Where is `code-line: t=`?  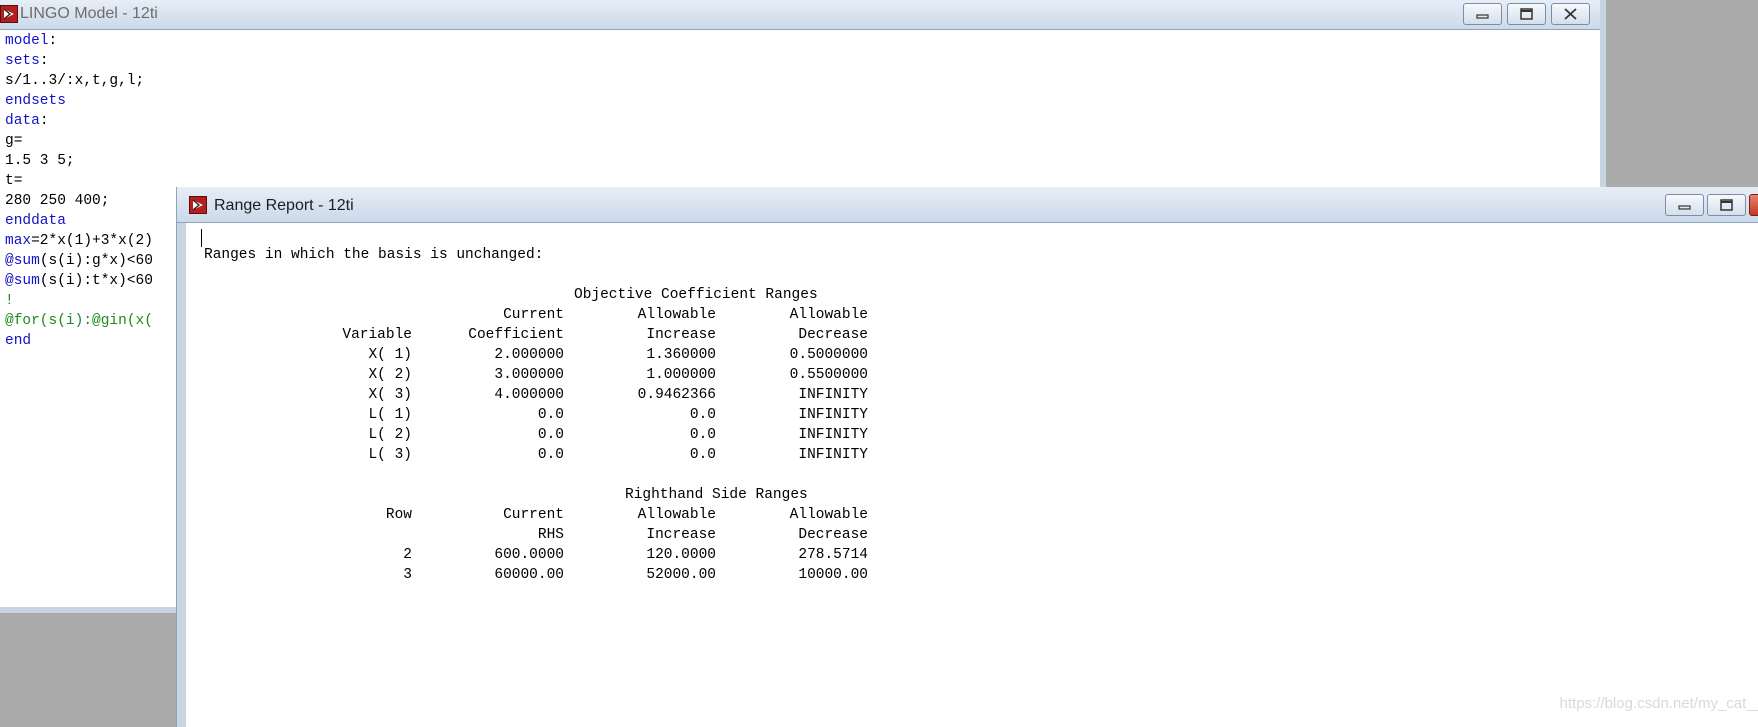
code-line: t= is located at coordinates (79, 181).